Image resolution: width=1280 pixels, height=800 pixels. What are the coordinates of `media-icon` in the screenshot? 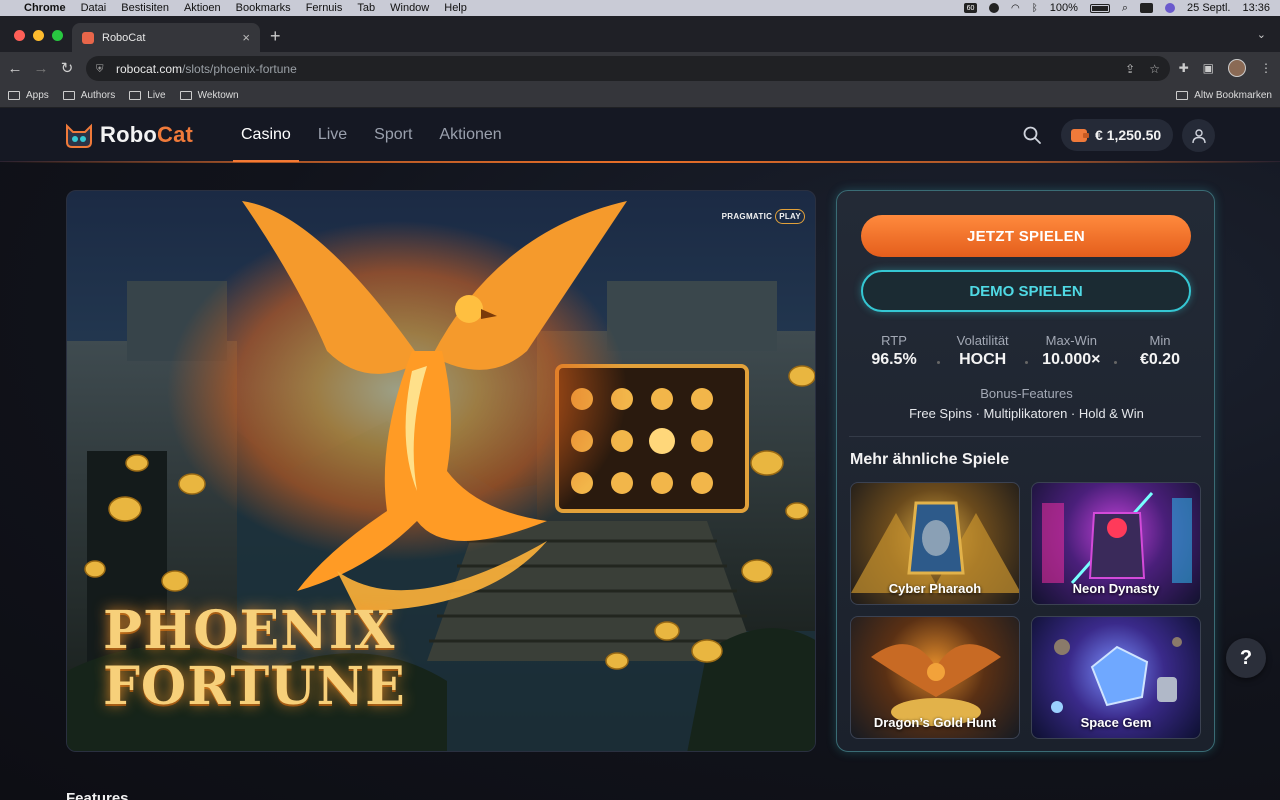 It's located at (994, 8).